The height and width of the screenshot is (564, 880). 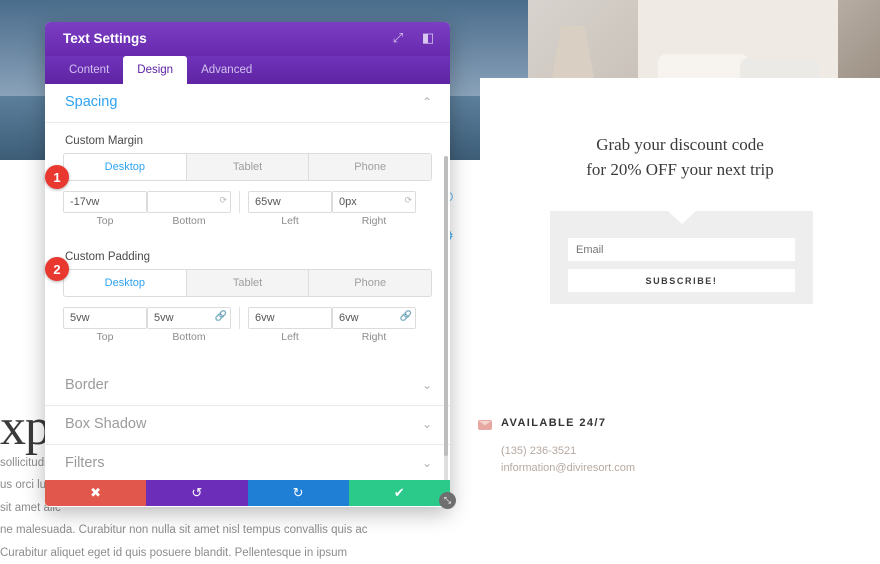 I want to click on margin-bottom-label: Bottom, so click(x=189, y=221).